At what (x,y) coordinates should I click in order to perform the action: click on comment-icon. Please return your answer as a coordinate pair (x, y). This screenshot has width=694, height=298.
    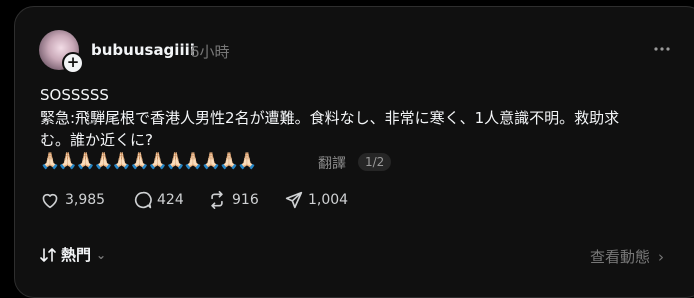
    Looking at the image, I should click on (143, 200).